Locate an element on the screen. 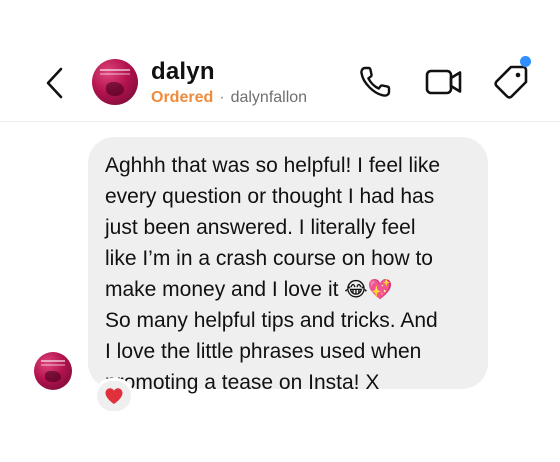 The image size is (560, 462). heart-reaction is located at coordinates (114, 396).